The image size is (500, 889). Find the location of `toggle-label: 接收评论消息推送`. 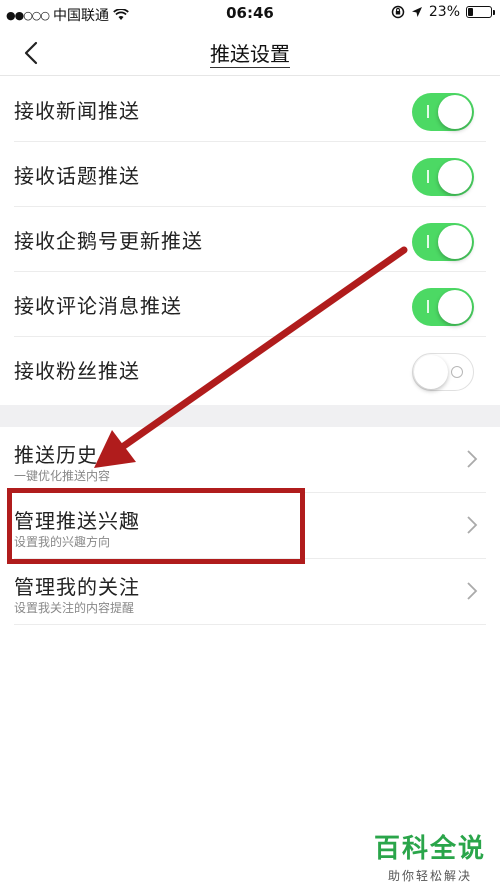

toggle-label: 接收评论消息推送 is located at coordinates (98, 305).